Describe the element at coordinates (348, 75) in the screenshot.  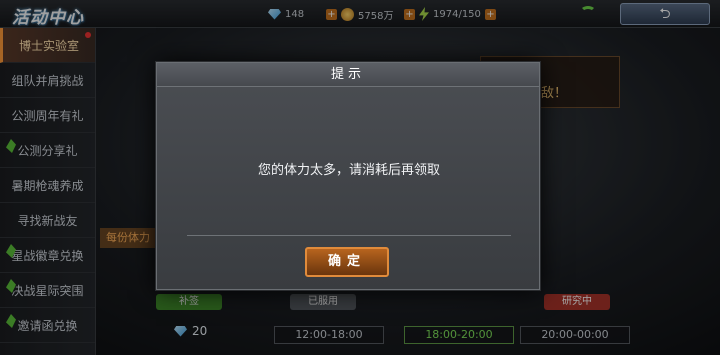
I see `dialog-title: 提示` at that location.